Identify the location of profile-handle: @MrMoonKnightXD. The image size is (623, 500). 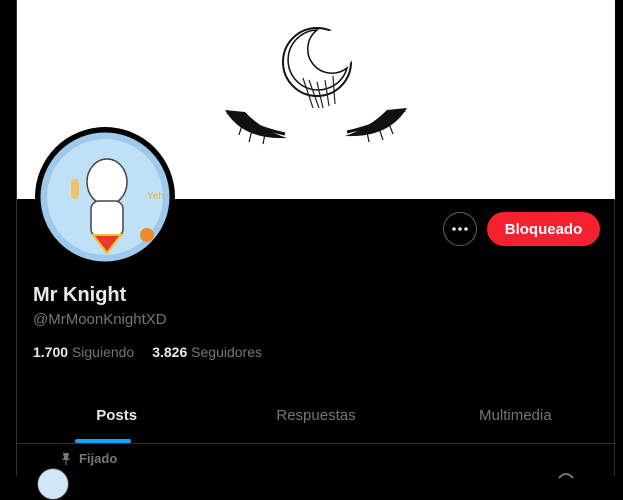
(100, 319).